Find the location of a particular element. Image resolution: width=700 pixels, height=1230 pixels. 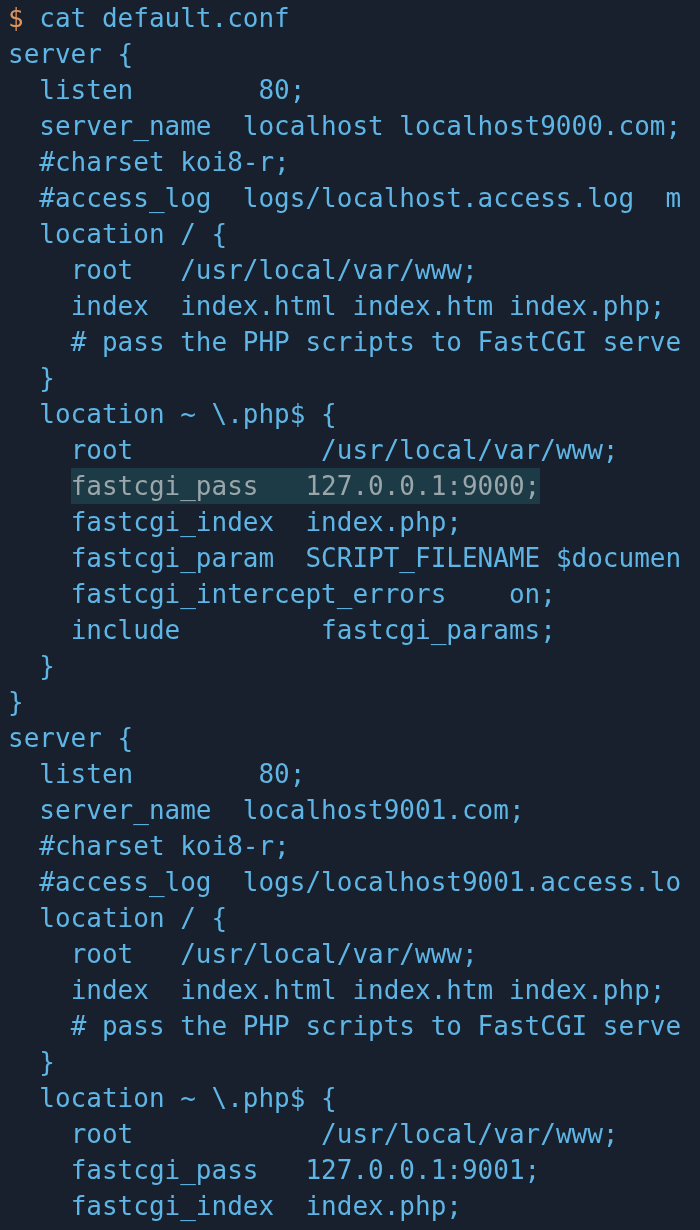

code-line: fastcgi_param SCRIPT_FILENAME $documen is located at coordinates (376, 558).